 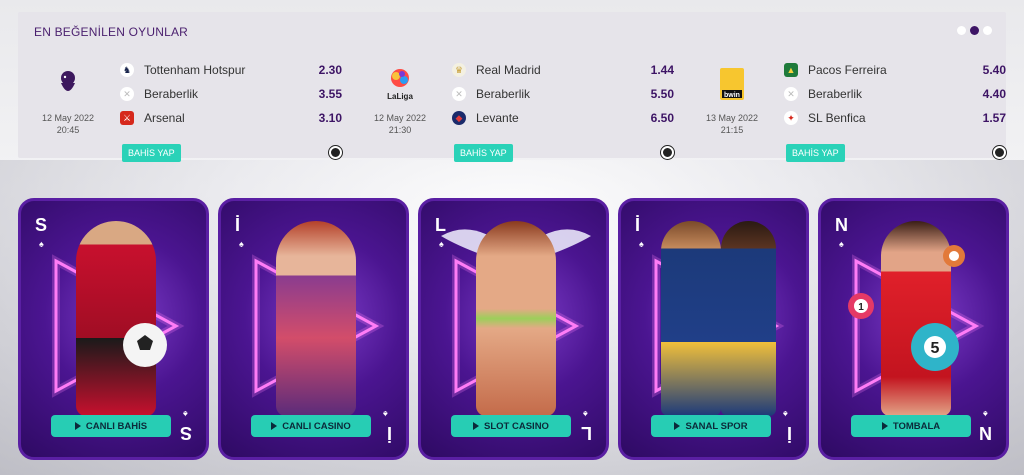 I want to click on carousel-dots, so click(x=974, y=30).